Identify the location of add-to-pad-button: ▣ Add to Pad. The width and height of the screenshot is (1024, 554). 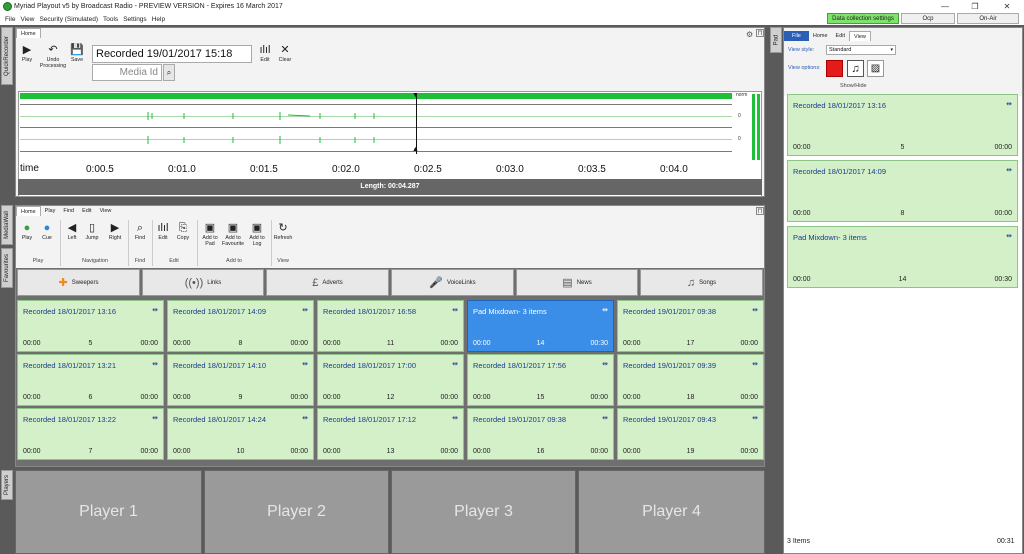
(210, 234).